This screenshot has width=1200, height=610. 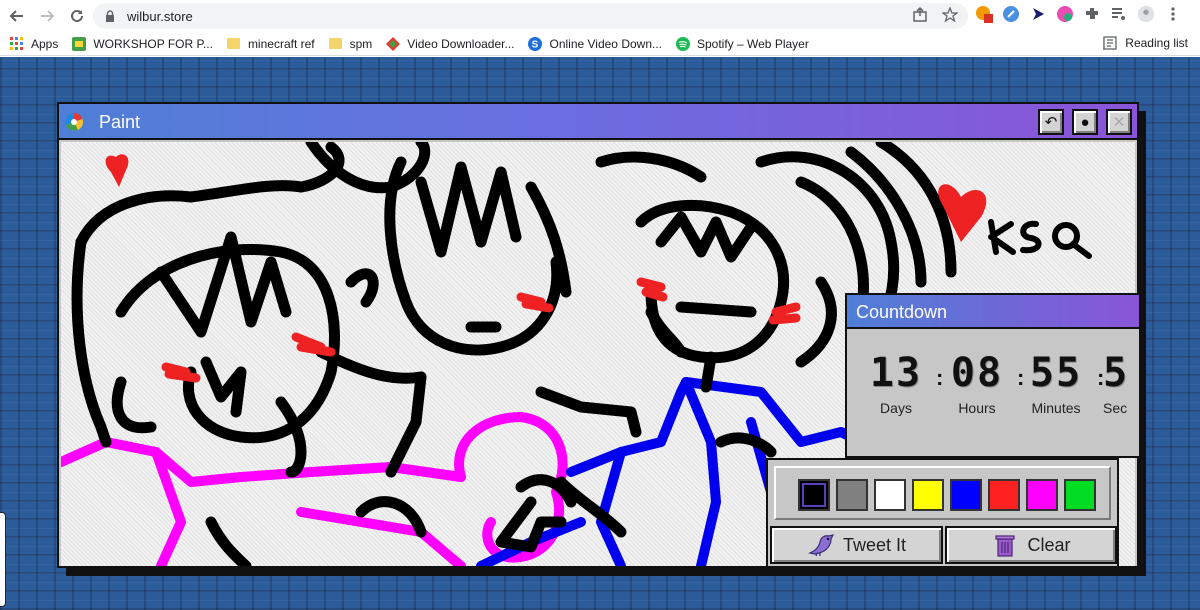 What do you see at coordinates (977, 408) in the screenshot?
I see `hours-label: Hours` at bounding box center [977, 408].